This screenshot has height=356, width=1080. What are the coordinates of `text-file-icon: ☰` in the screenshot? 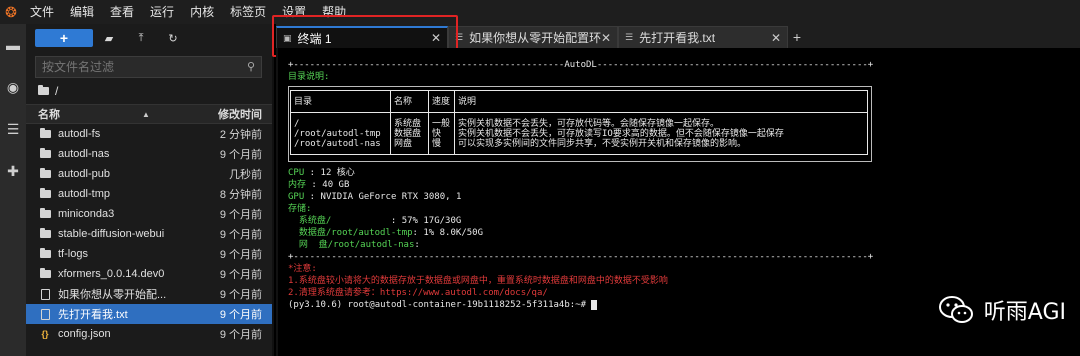 It's located at (629, 37).